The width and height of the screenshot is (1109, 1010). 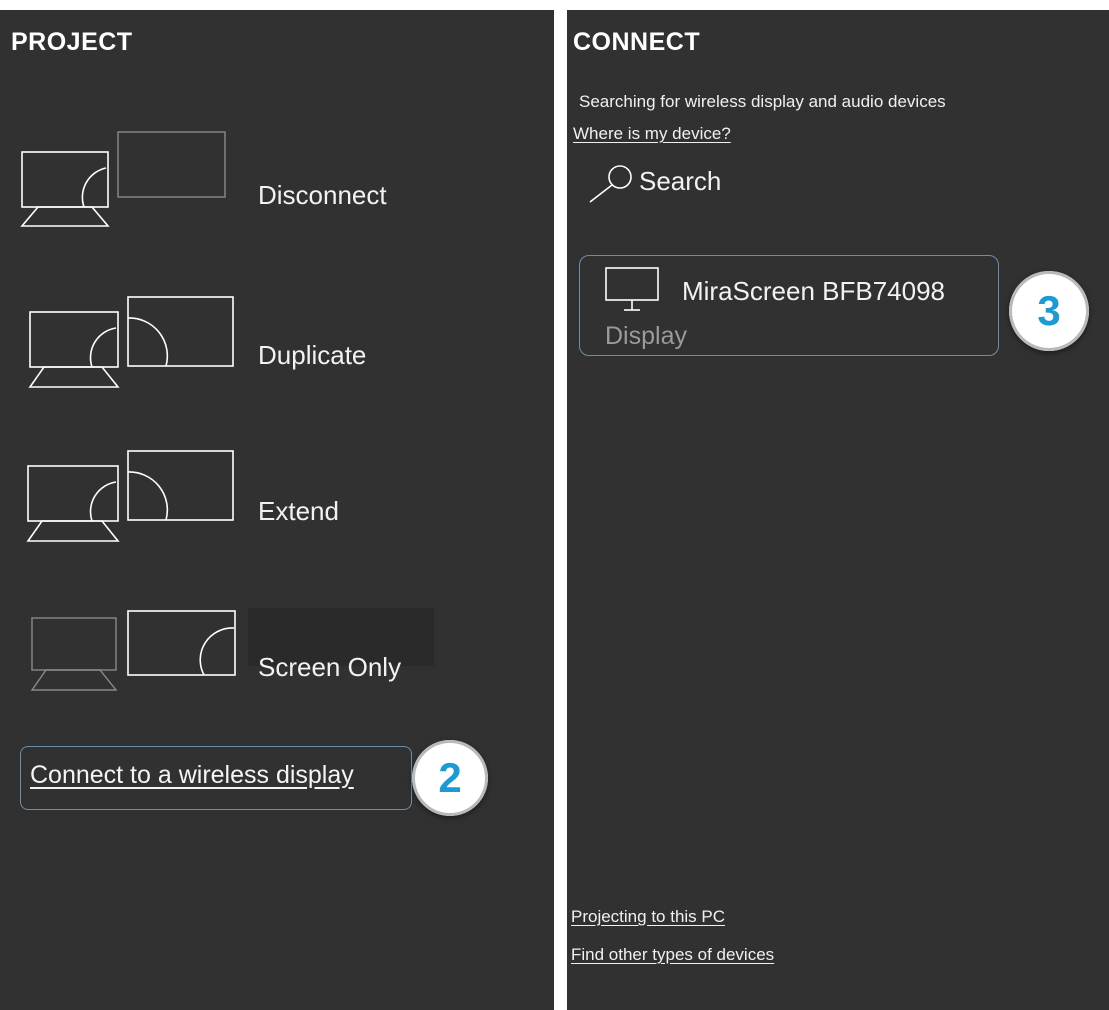 What do you see at coordinates (72, 42) in the screenshot?
I see `project-title: PROJECT` at bounding box center [72, 42].